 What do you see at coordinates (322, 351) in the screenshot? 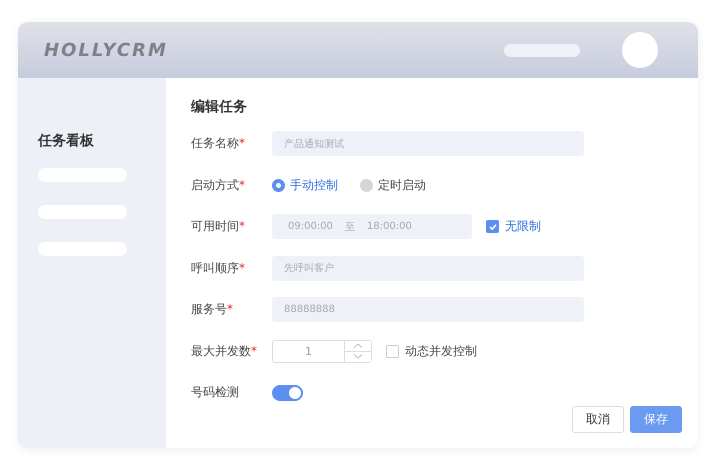
I see `number-stepper: 1` at bounding box center [322, 351].